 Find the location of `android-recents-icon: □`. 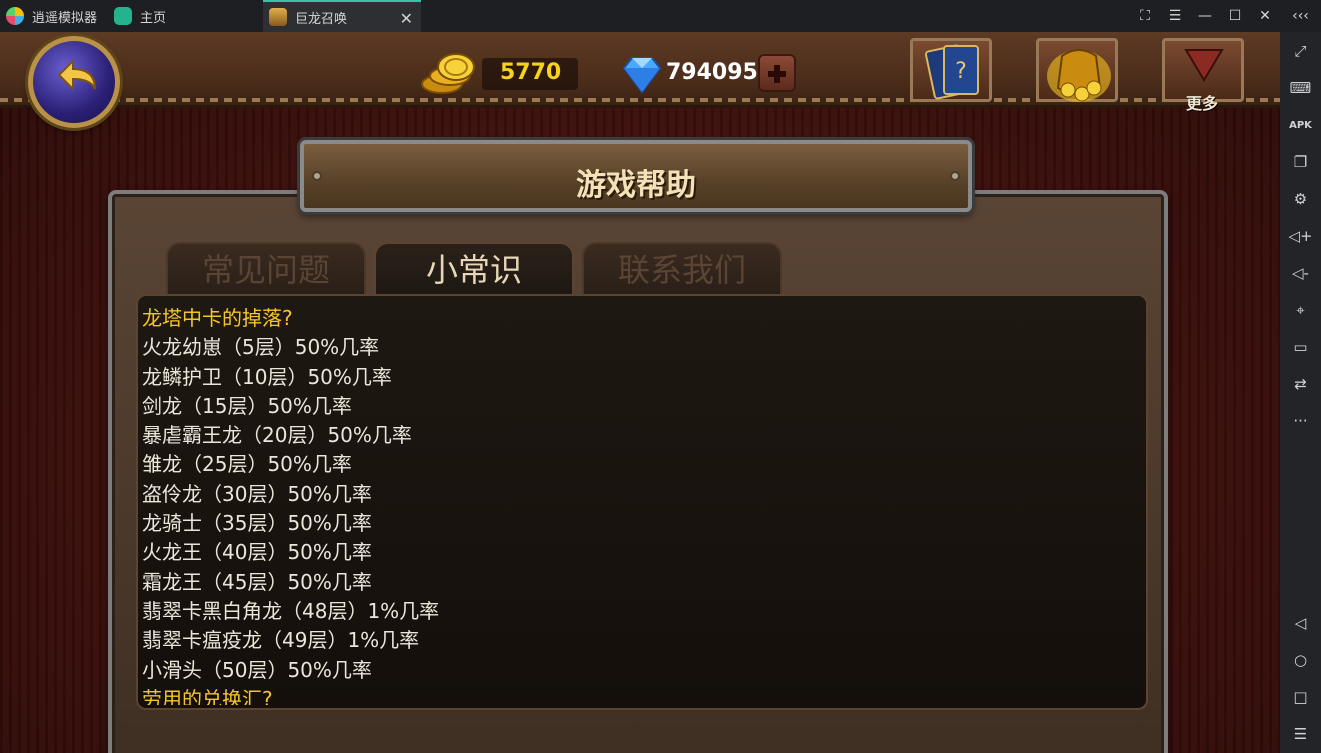

android-recents-icon: □ is located at coordinates (1300, 697).